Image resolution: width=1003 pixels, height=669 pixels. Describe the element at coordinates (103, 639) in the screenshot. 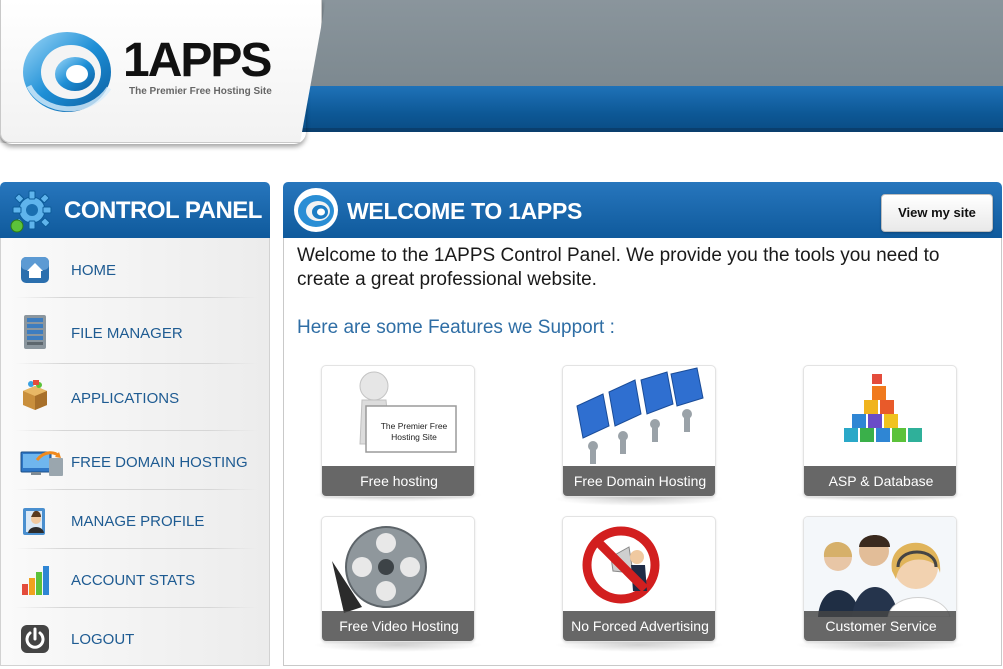

I see `sidebar-item-label: LOGOUT` at that location.